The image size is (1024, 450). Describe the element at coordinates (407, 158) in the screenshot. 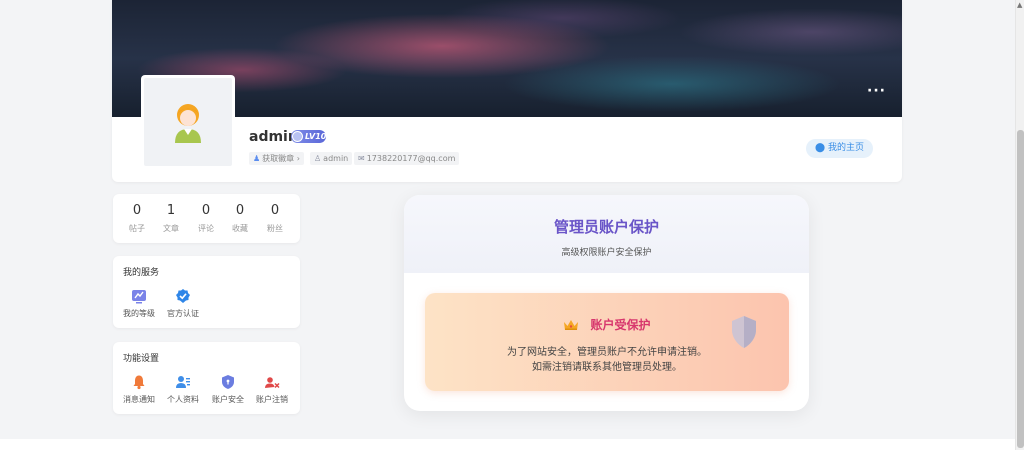

I see `email-tag: ✉ 1738220177@qq.com` at that location.